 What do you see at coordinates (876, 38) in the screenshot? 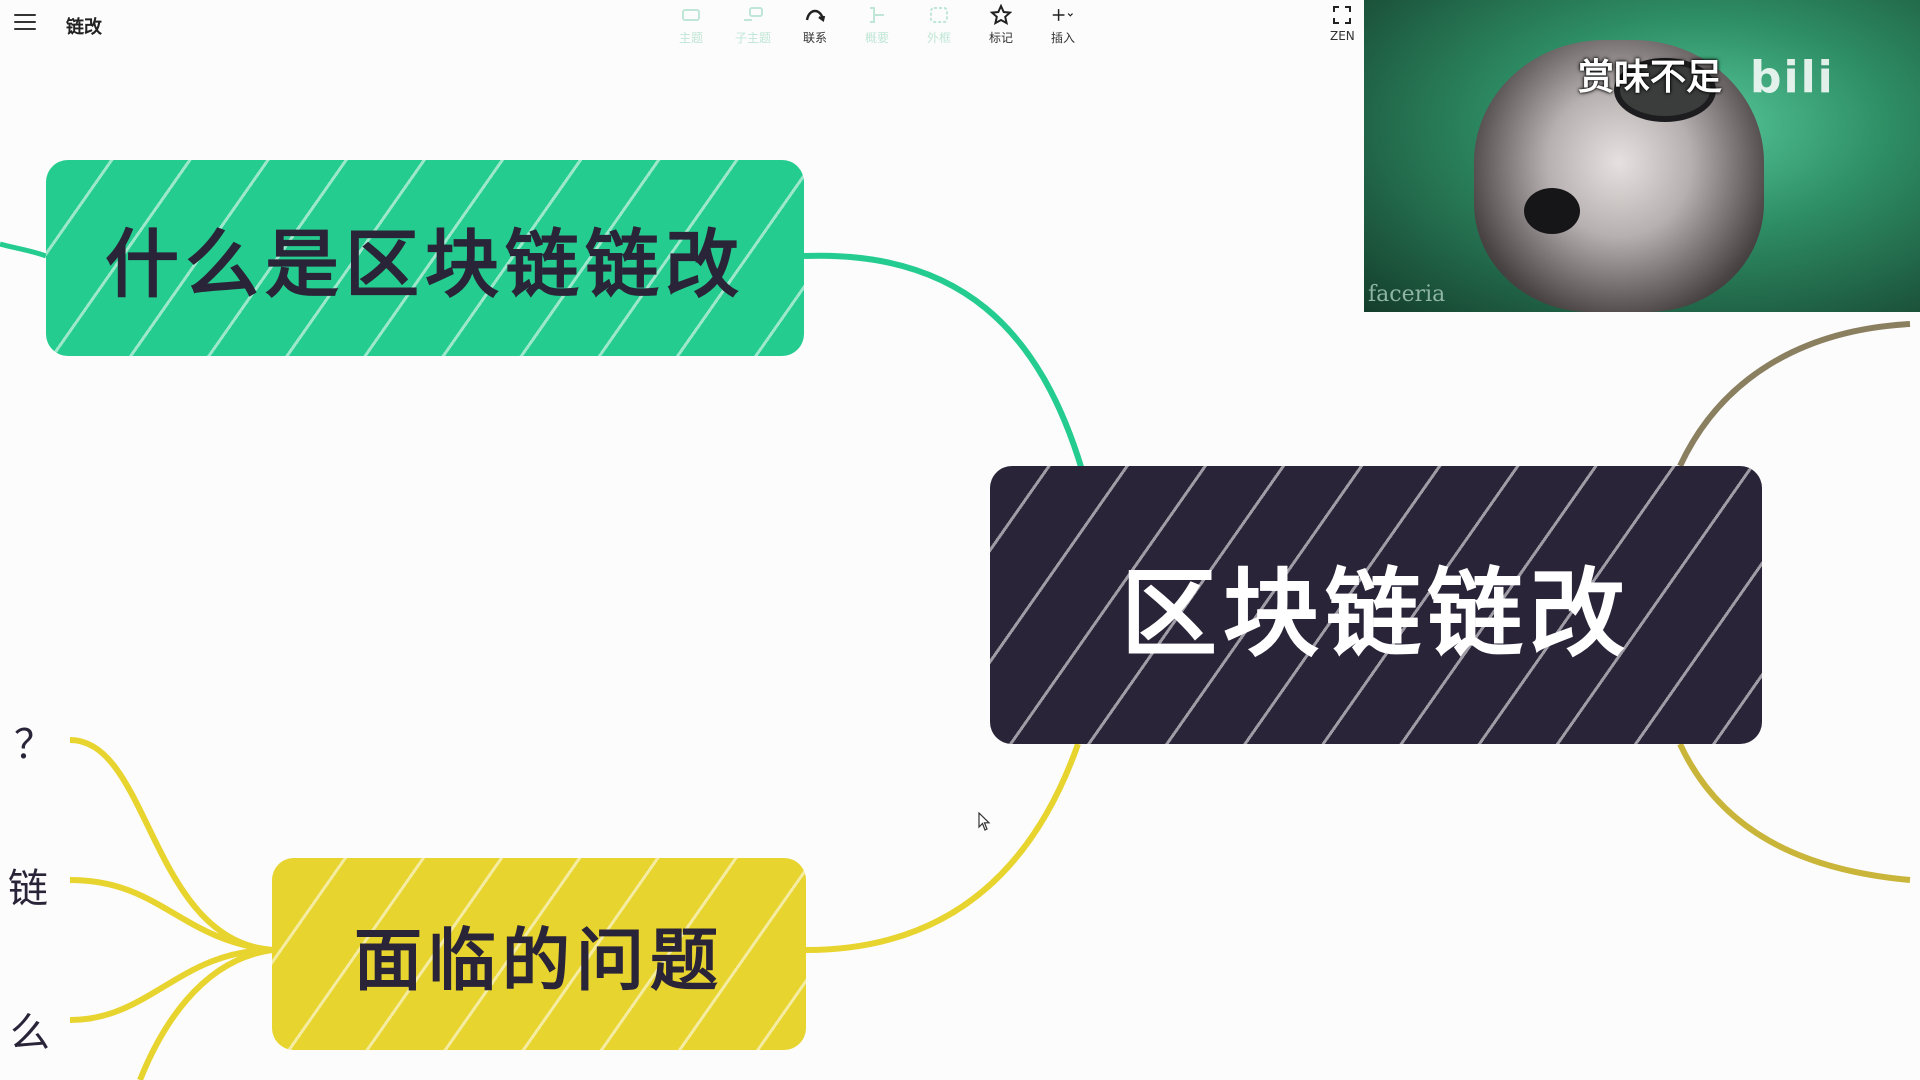
I see `summary-label: 概要` at bounding box center [876, 38].